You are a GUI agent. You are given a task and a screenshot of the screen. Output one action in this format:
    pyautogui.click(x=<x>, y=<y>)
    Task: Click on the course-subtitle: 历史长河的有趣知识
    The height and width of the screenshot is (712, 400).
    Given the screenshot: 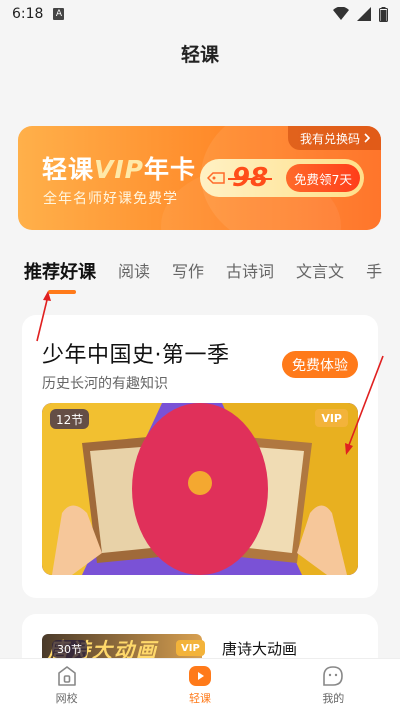 What is the action you would take?
    pyautogui.click(x=105, y=384)
    